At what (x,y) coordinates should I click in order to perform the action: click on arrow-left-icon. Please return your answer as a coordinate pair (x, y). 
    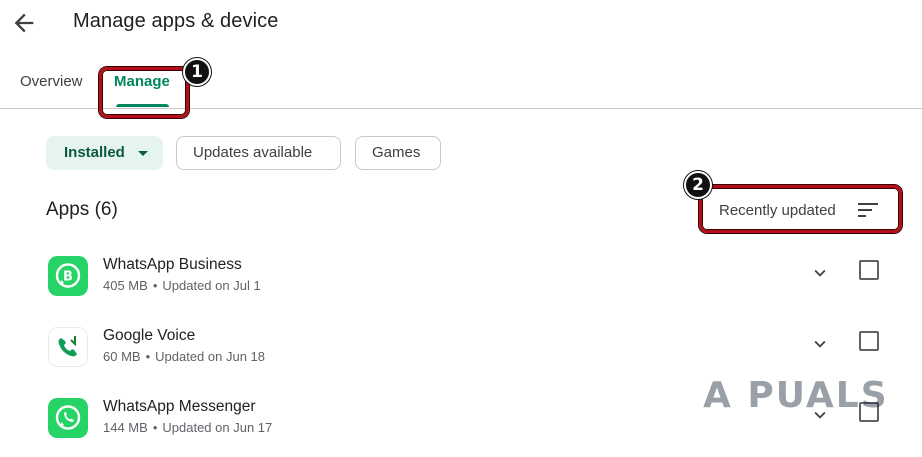
    Looking at the image, I should click on (24, 23).